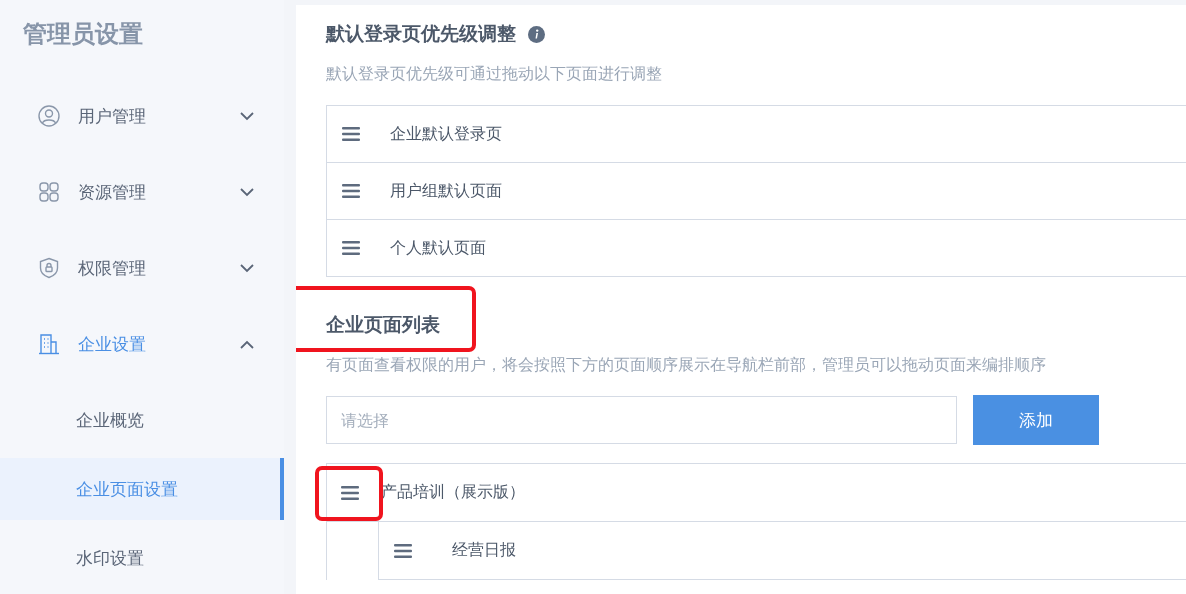  I want to click on section-description: 默认登录页优先级可通过拖动以下页面进行调整, so click(494, 74).